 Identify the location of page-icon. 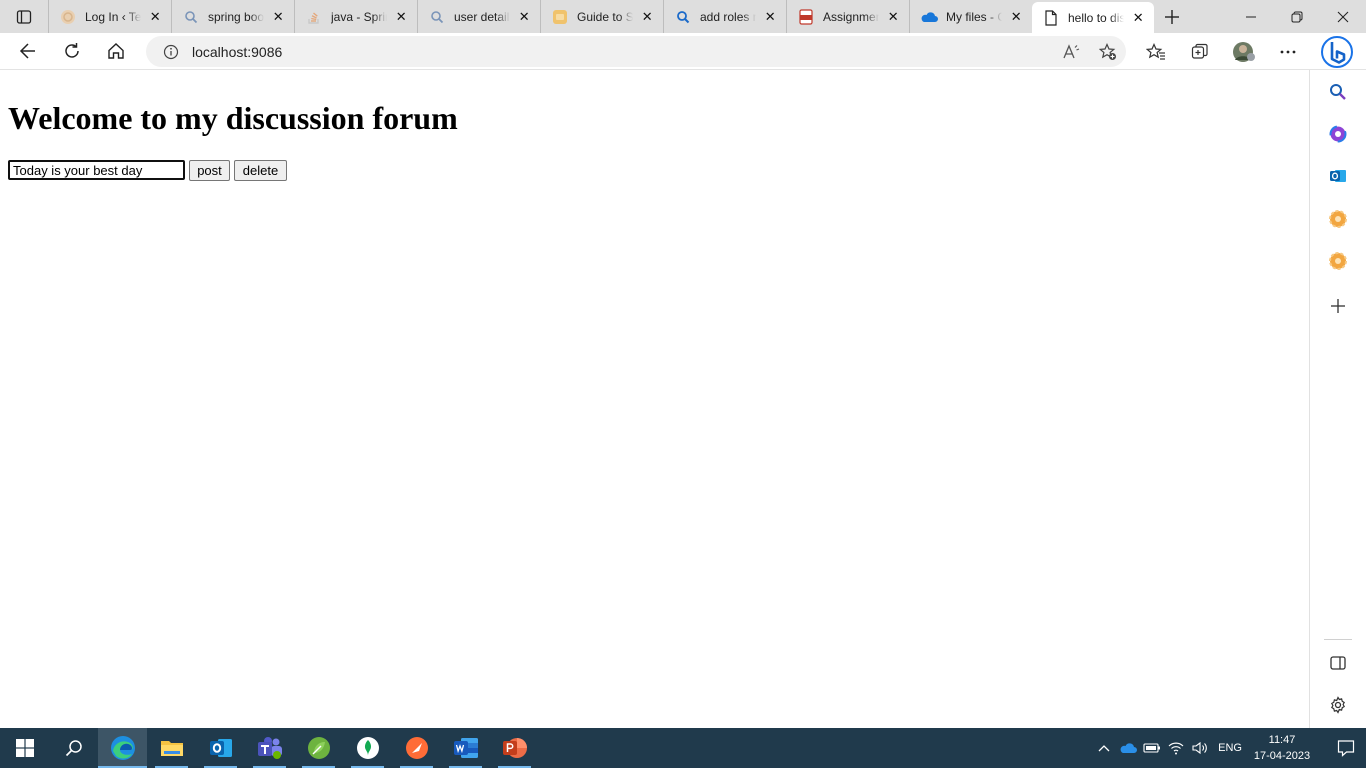
(1051, 18).